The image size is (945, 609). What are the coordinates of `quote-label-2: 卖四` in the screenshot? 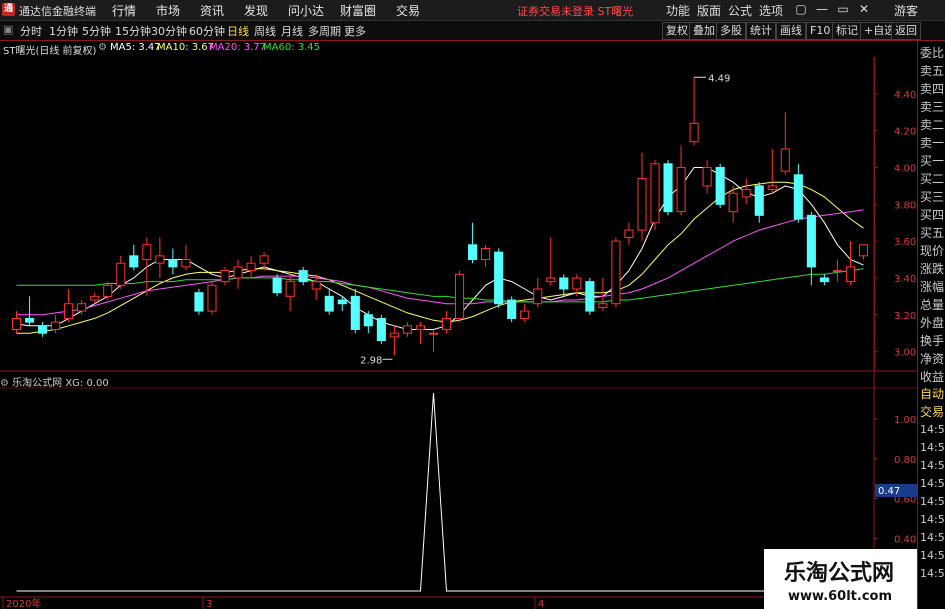 It's located at (932, 89).